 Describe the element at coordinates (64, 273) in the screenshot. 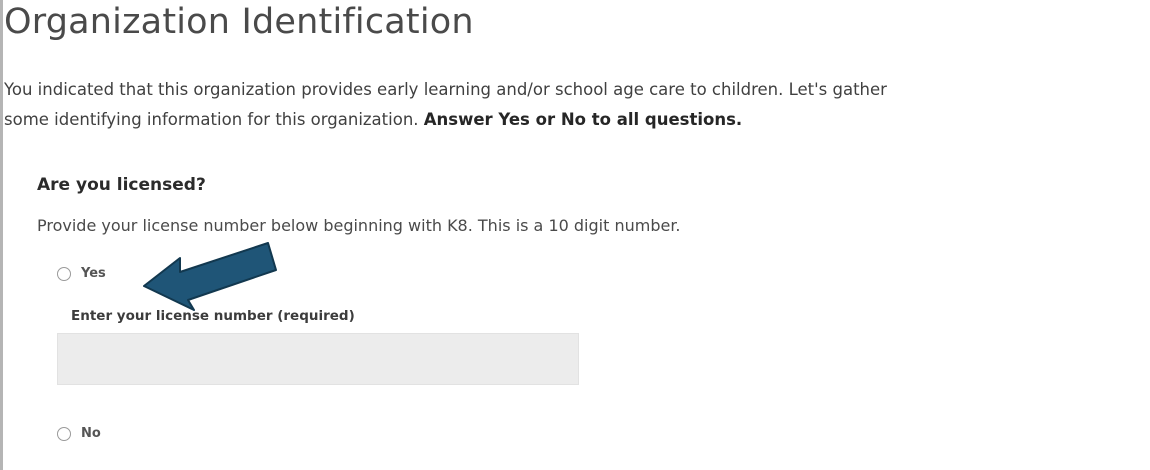

I see `yes-radio-button` at that location.